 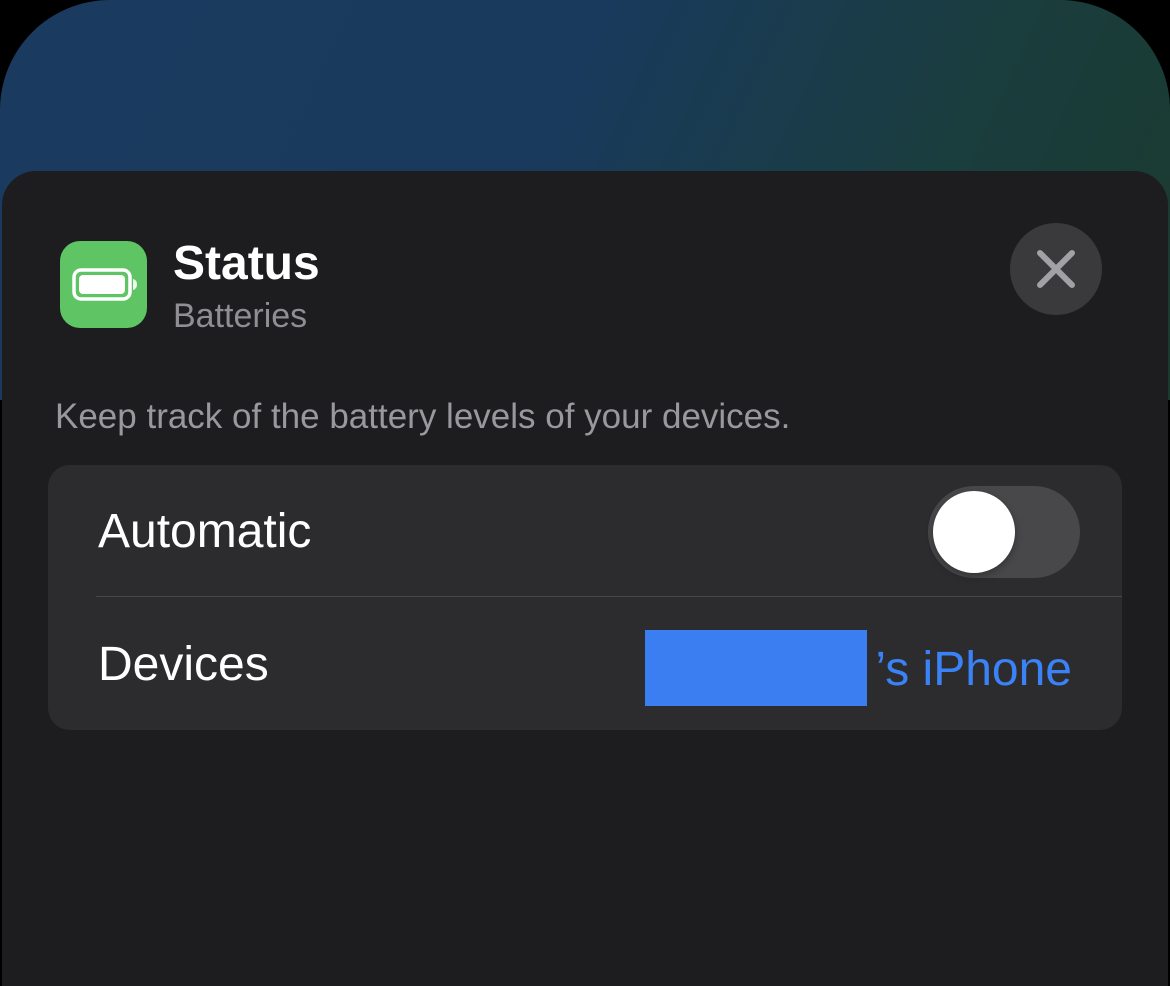 What do you see at coordinates (609, 596) in the screenshot?
I see `row-divider` at bounding box center [609, 596].